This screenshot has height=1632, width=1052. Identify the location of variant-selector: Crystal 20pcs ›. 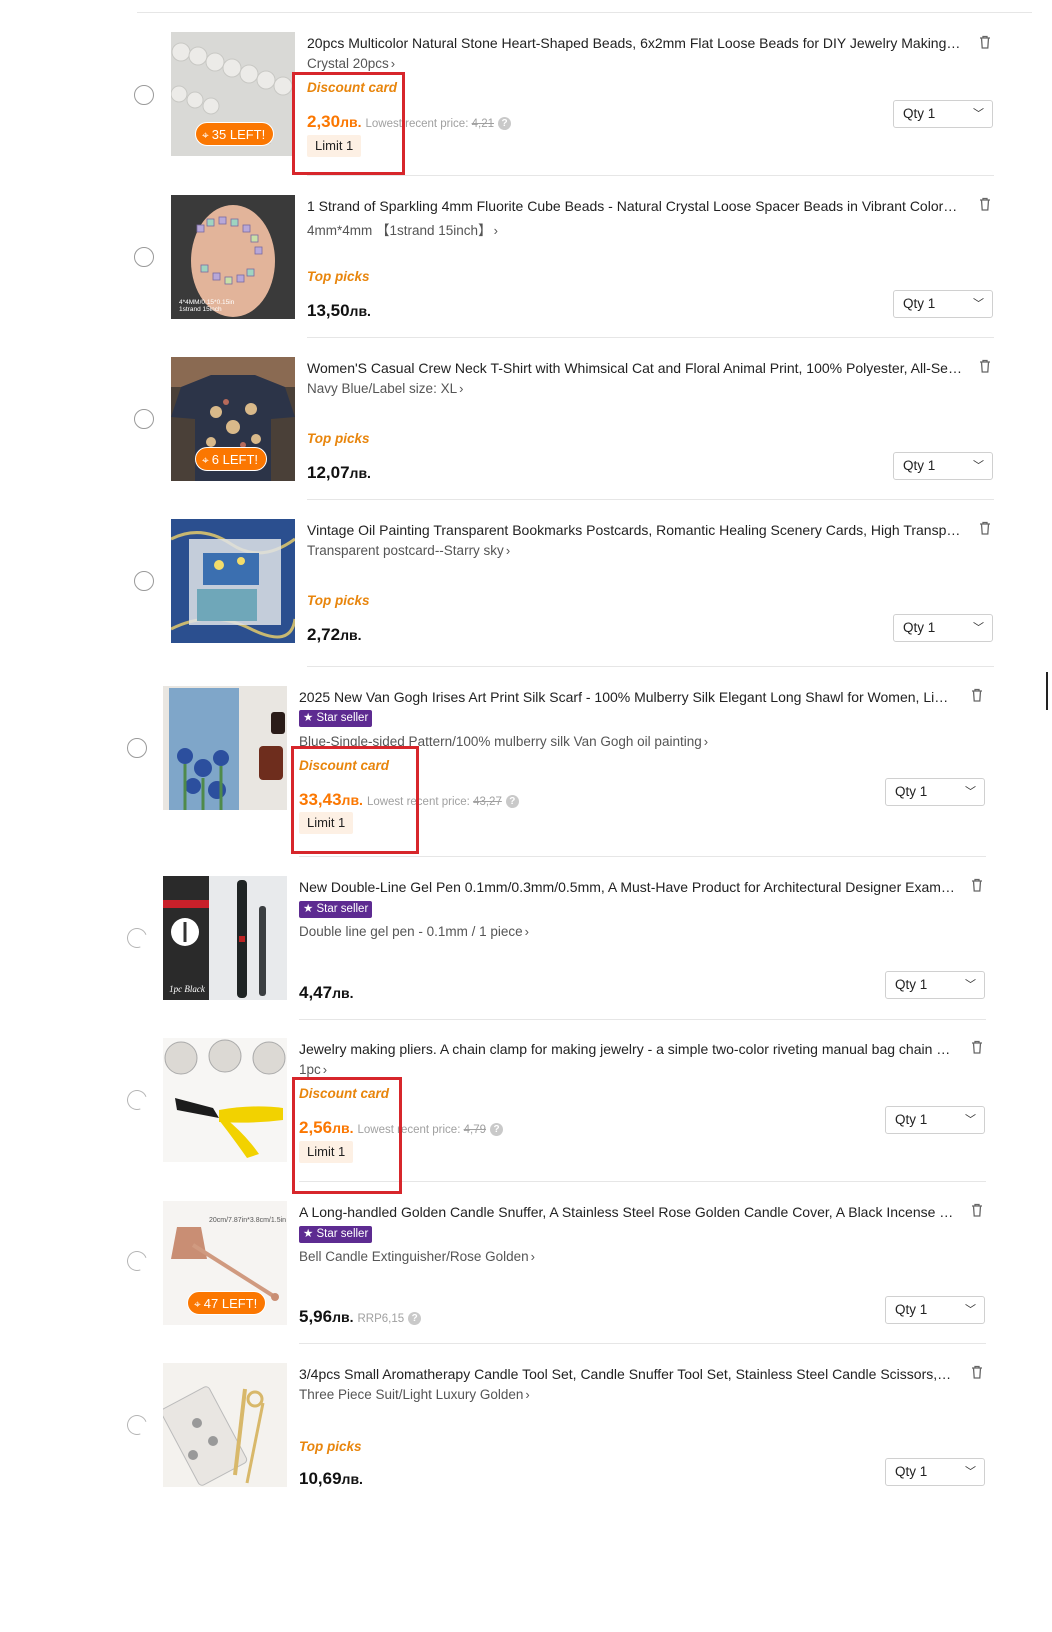
(351, 63).